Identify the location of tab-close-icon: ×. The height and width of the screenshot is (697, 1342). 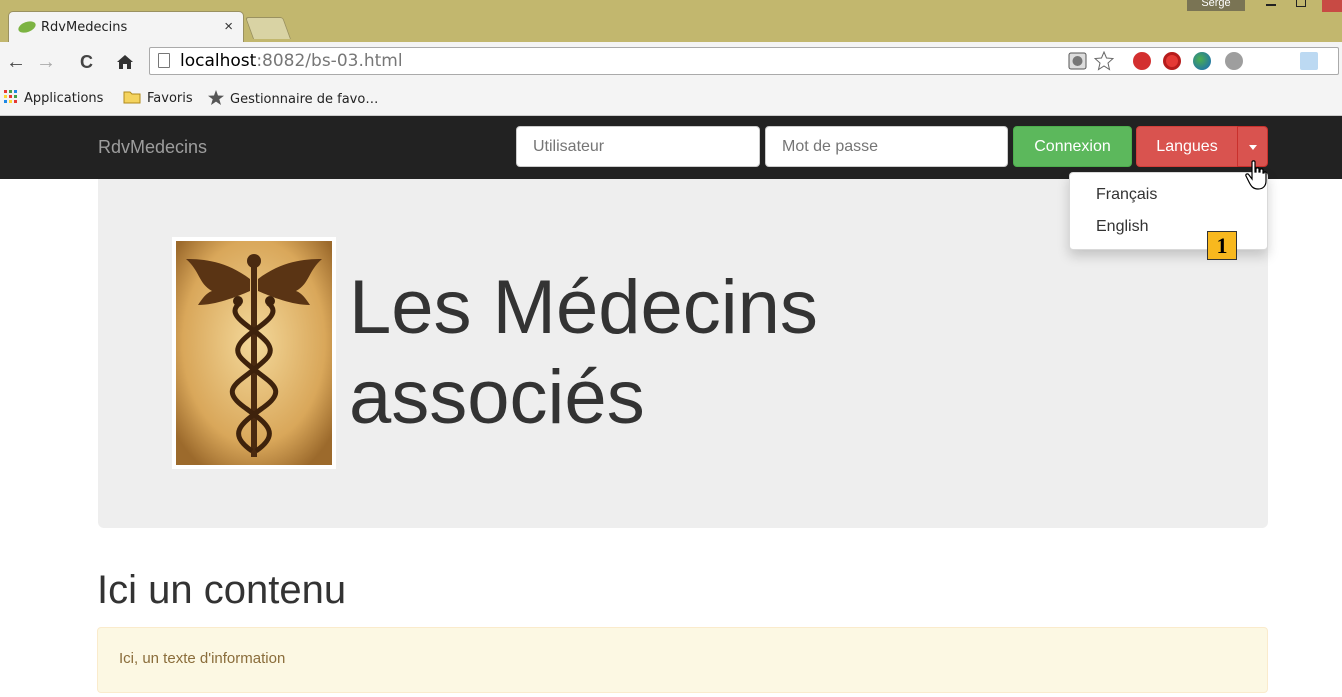
(228, 26).